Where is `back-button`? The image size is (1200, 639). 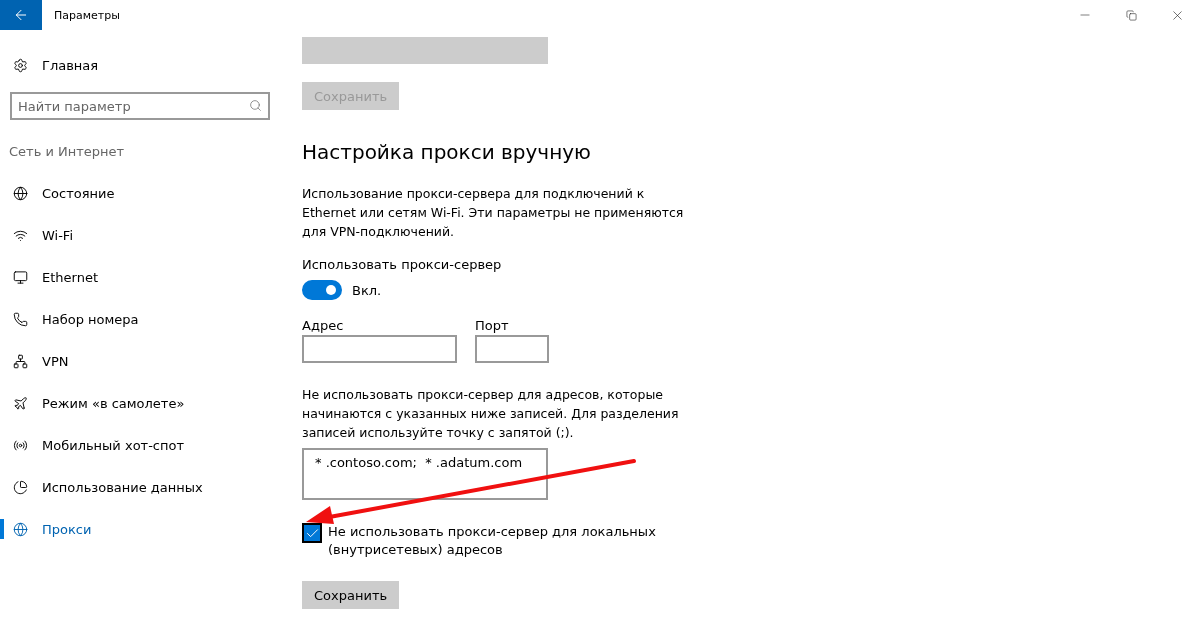
back-button is located at coordinates (21, 15).